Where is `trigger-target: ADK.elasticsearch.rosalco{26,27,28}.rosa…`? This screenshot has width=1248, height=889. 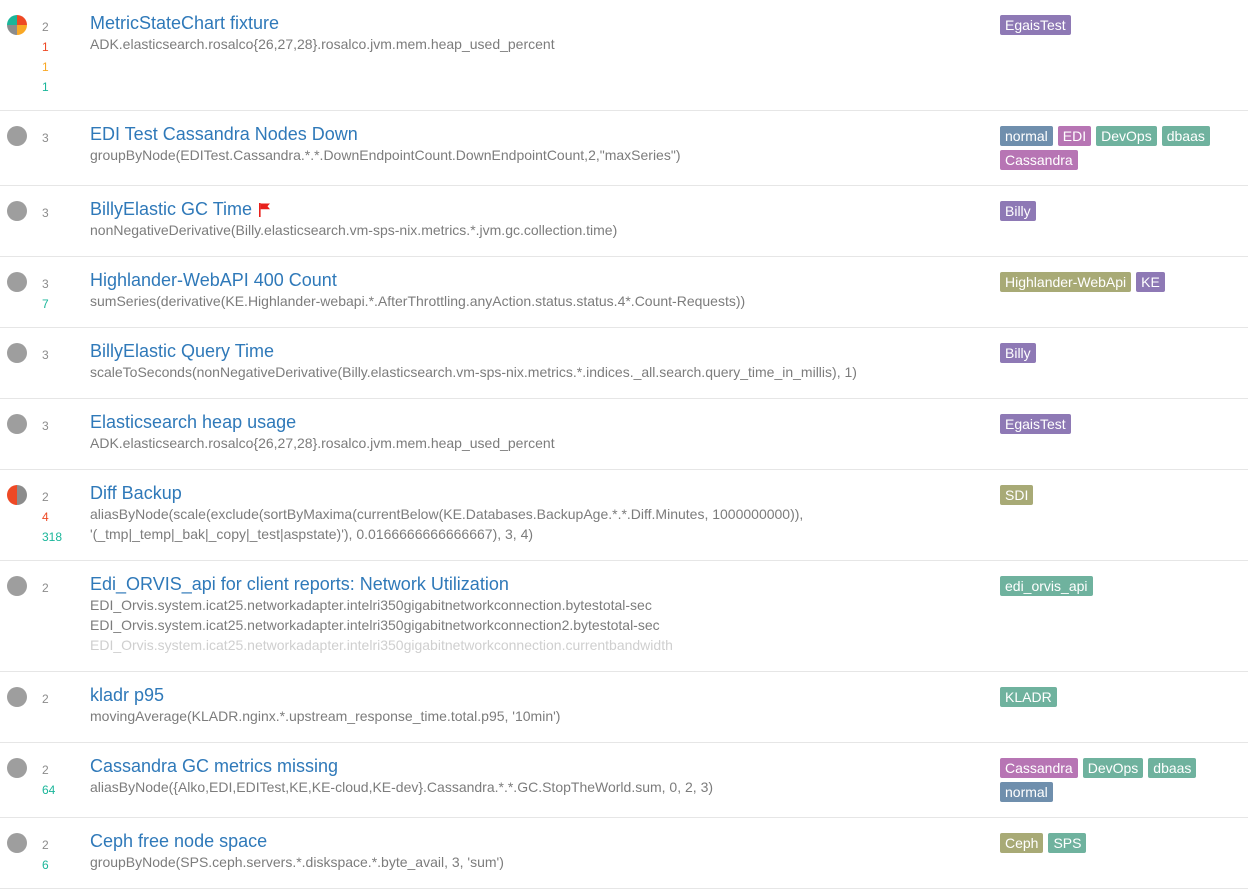 trigger-target: ADK.elasticsearch.rosalco{26,27,28}.rosa… is located at coordinates (322, 44).